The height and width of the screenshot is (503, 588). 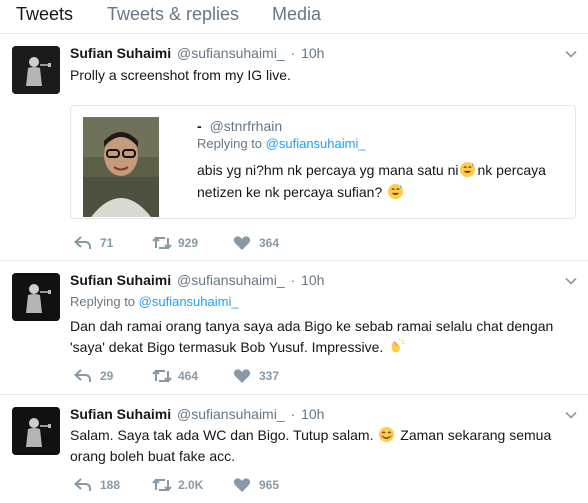 I want to click on quoted-tweet-image, so click(x=121, y=167).